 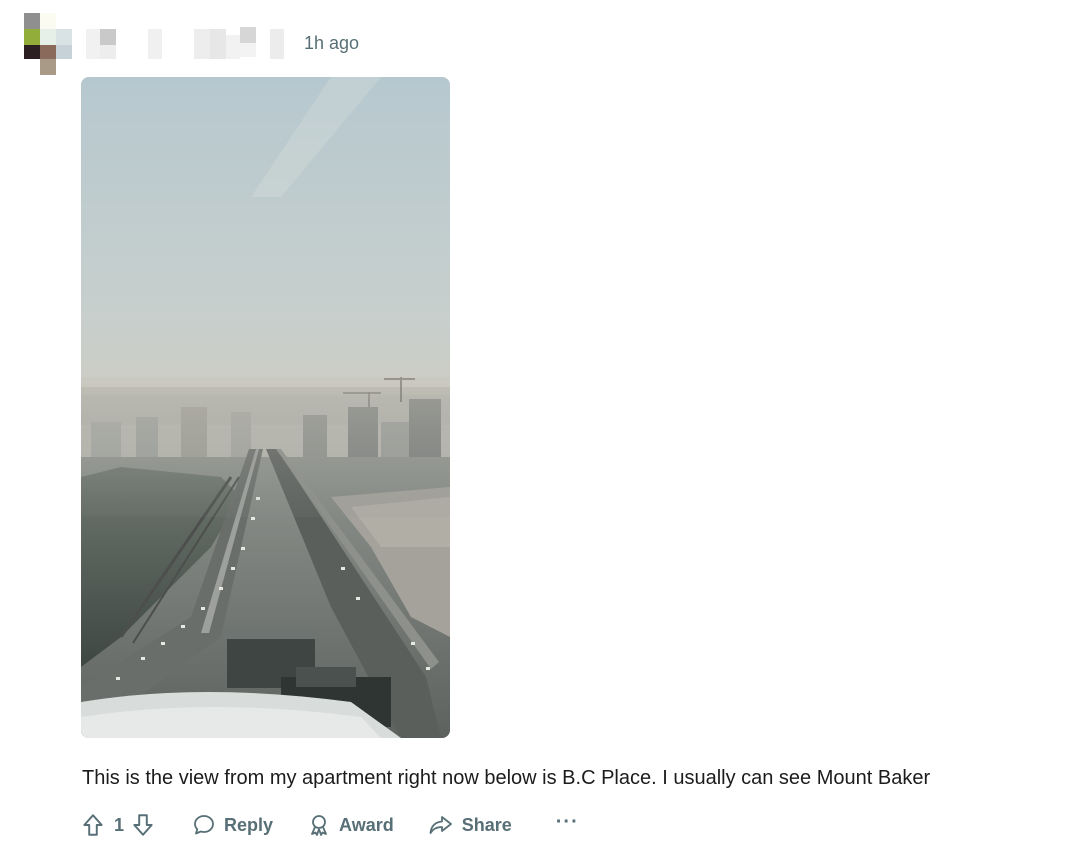 I want to click on arrow-down-icon, so click(x=143, y=825).